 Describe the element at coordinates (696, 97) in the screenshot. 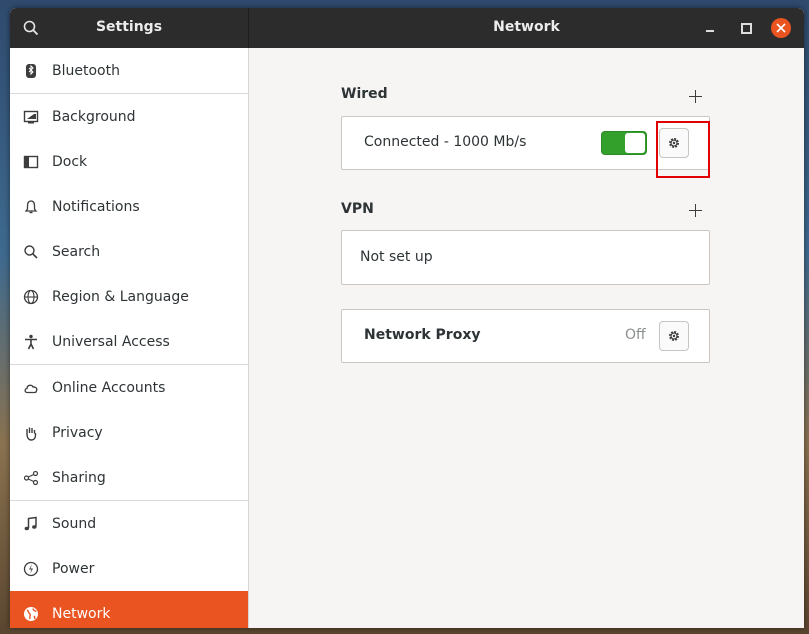

I see `add-wired-connection-button` at that location.